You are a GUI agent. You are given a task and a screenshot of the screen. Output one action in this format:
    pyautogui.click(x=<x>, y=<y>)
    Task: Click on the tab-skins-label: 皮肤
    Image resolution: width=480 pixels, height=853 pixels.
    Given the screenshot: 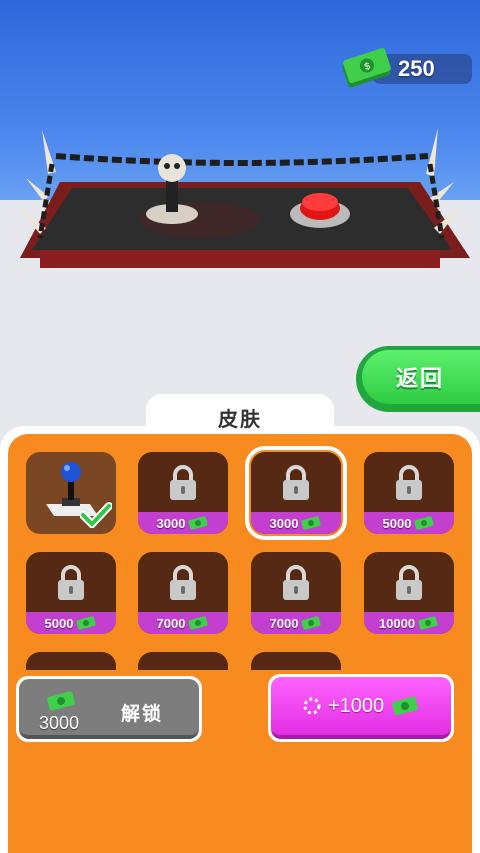 What is the action you would take?
    pyautogui.click(x=240, y=419)
    